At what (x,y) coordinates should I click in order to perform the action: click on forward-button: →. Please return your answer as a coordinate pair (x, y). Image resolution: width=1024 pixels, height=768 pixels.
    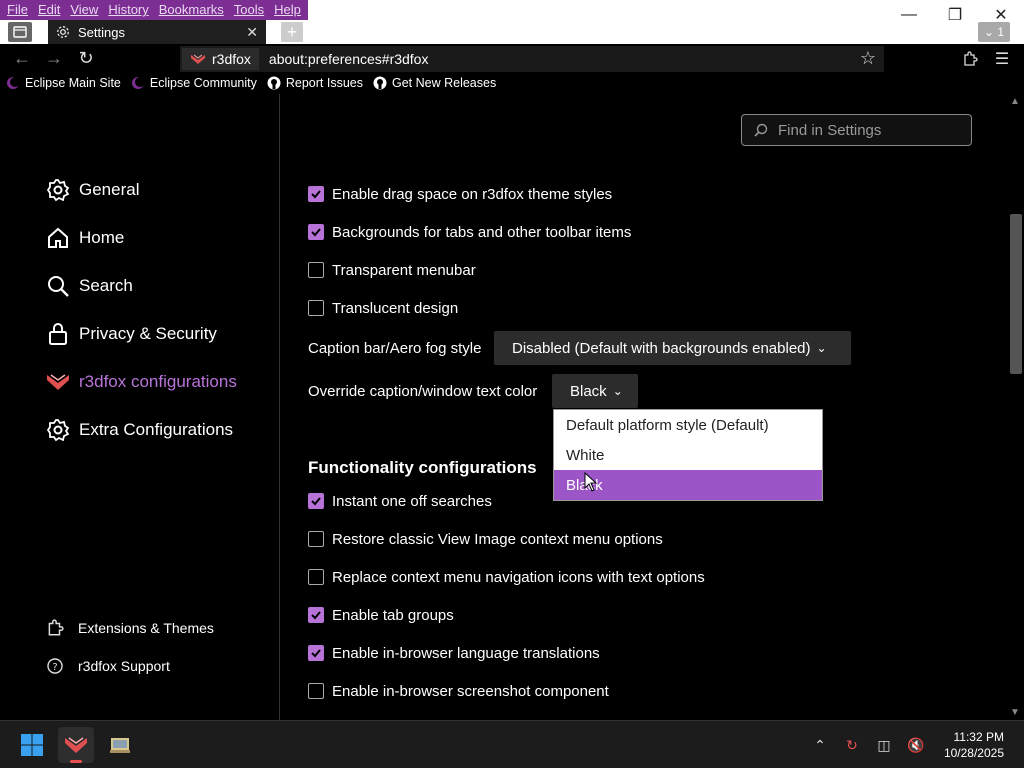
    Looking at the image, I should click on (54, 58).